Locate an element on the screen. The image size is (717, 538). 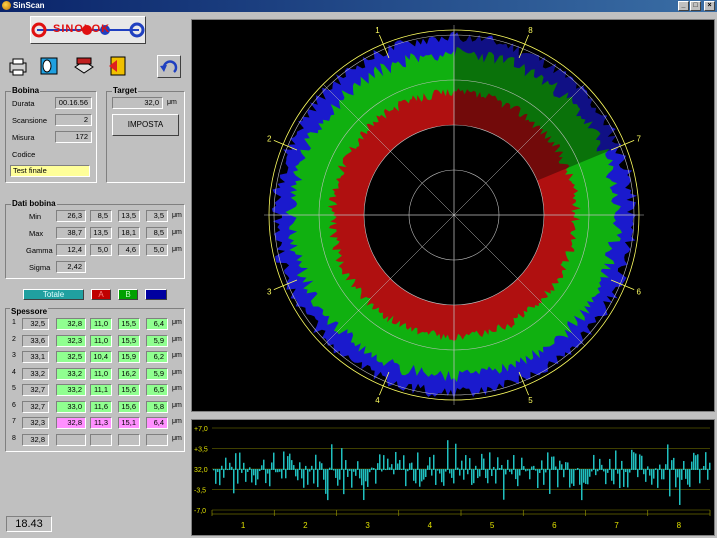
legend-total-button: Totale is located at coordinates (53, 294).